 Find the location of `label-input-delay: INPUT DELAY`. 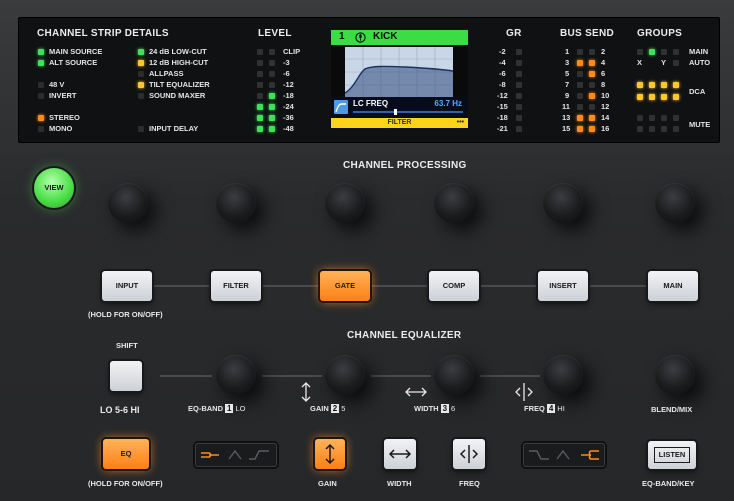

label-input-delay: INPUT DELAY is located at coordinates (174, 128).